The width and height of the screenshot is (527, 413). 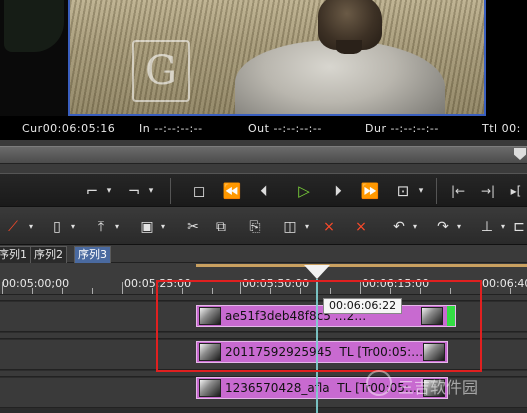 I want to click on cut-icon: ✂, so click(x=193, y=227).